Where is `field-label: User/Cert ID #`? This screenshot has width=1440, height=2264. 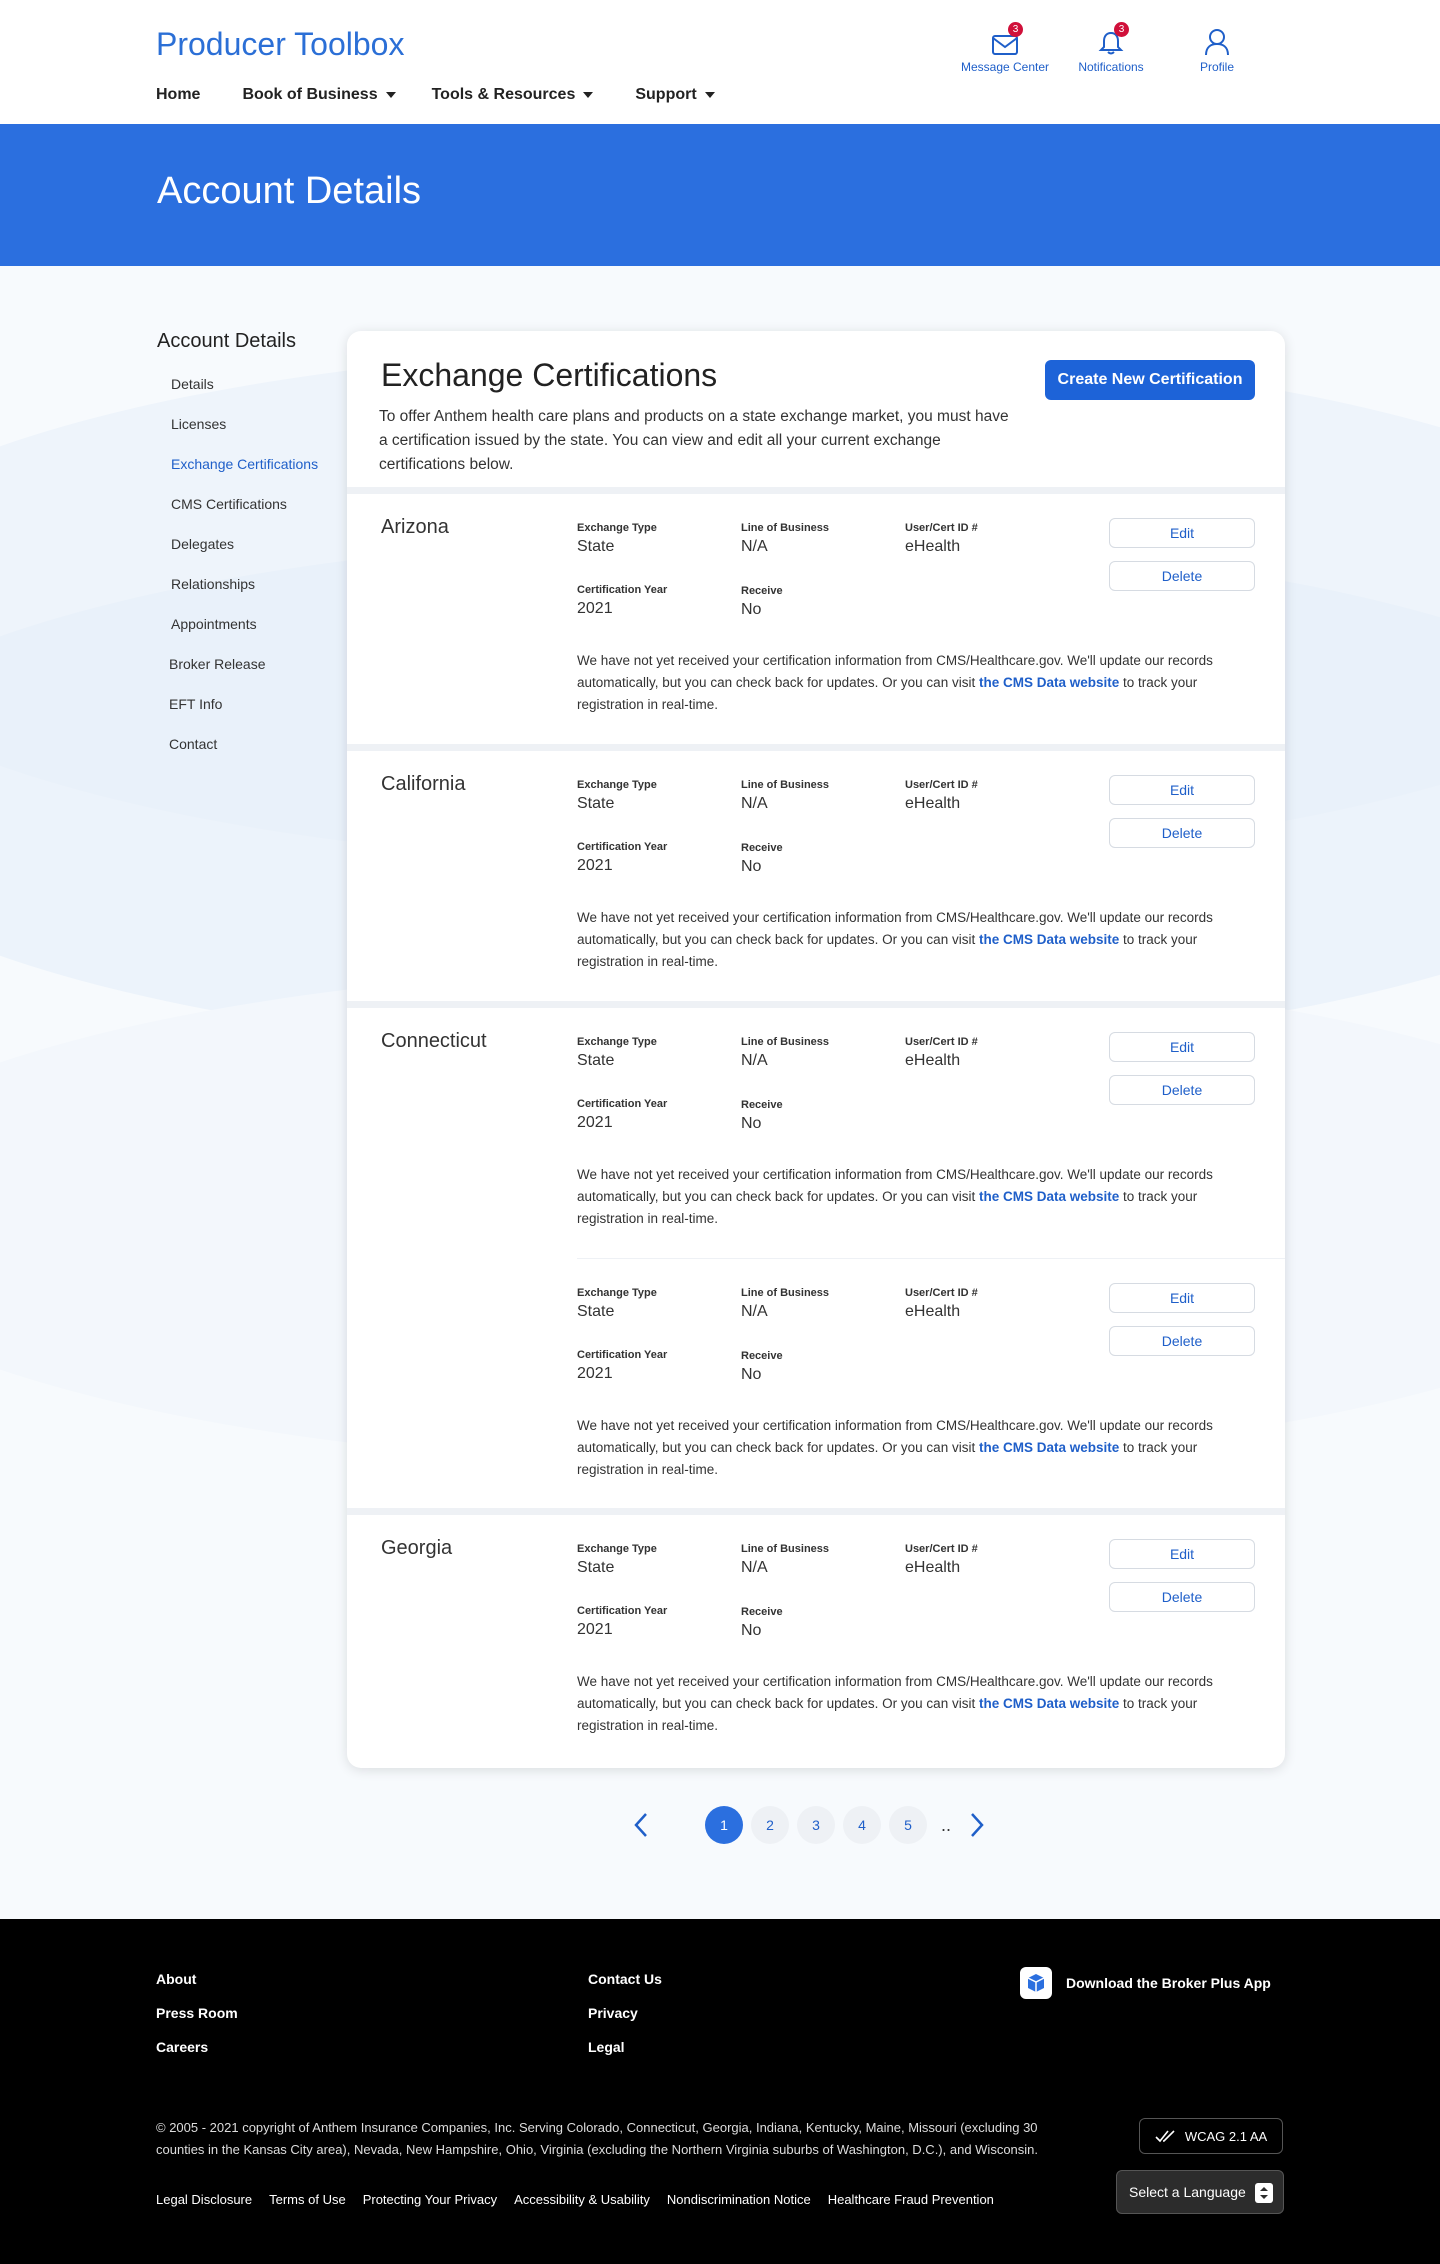
field-label: User/Cert ID # is located at coordinates (941, 1549).